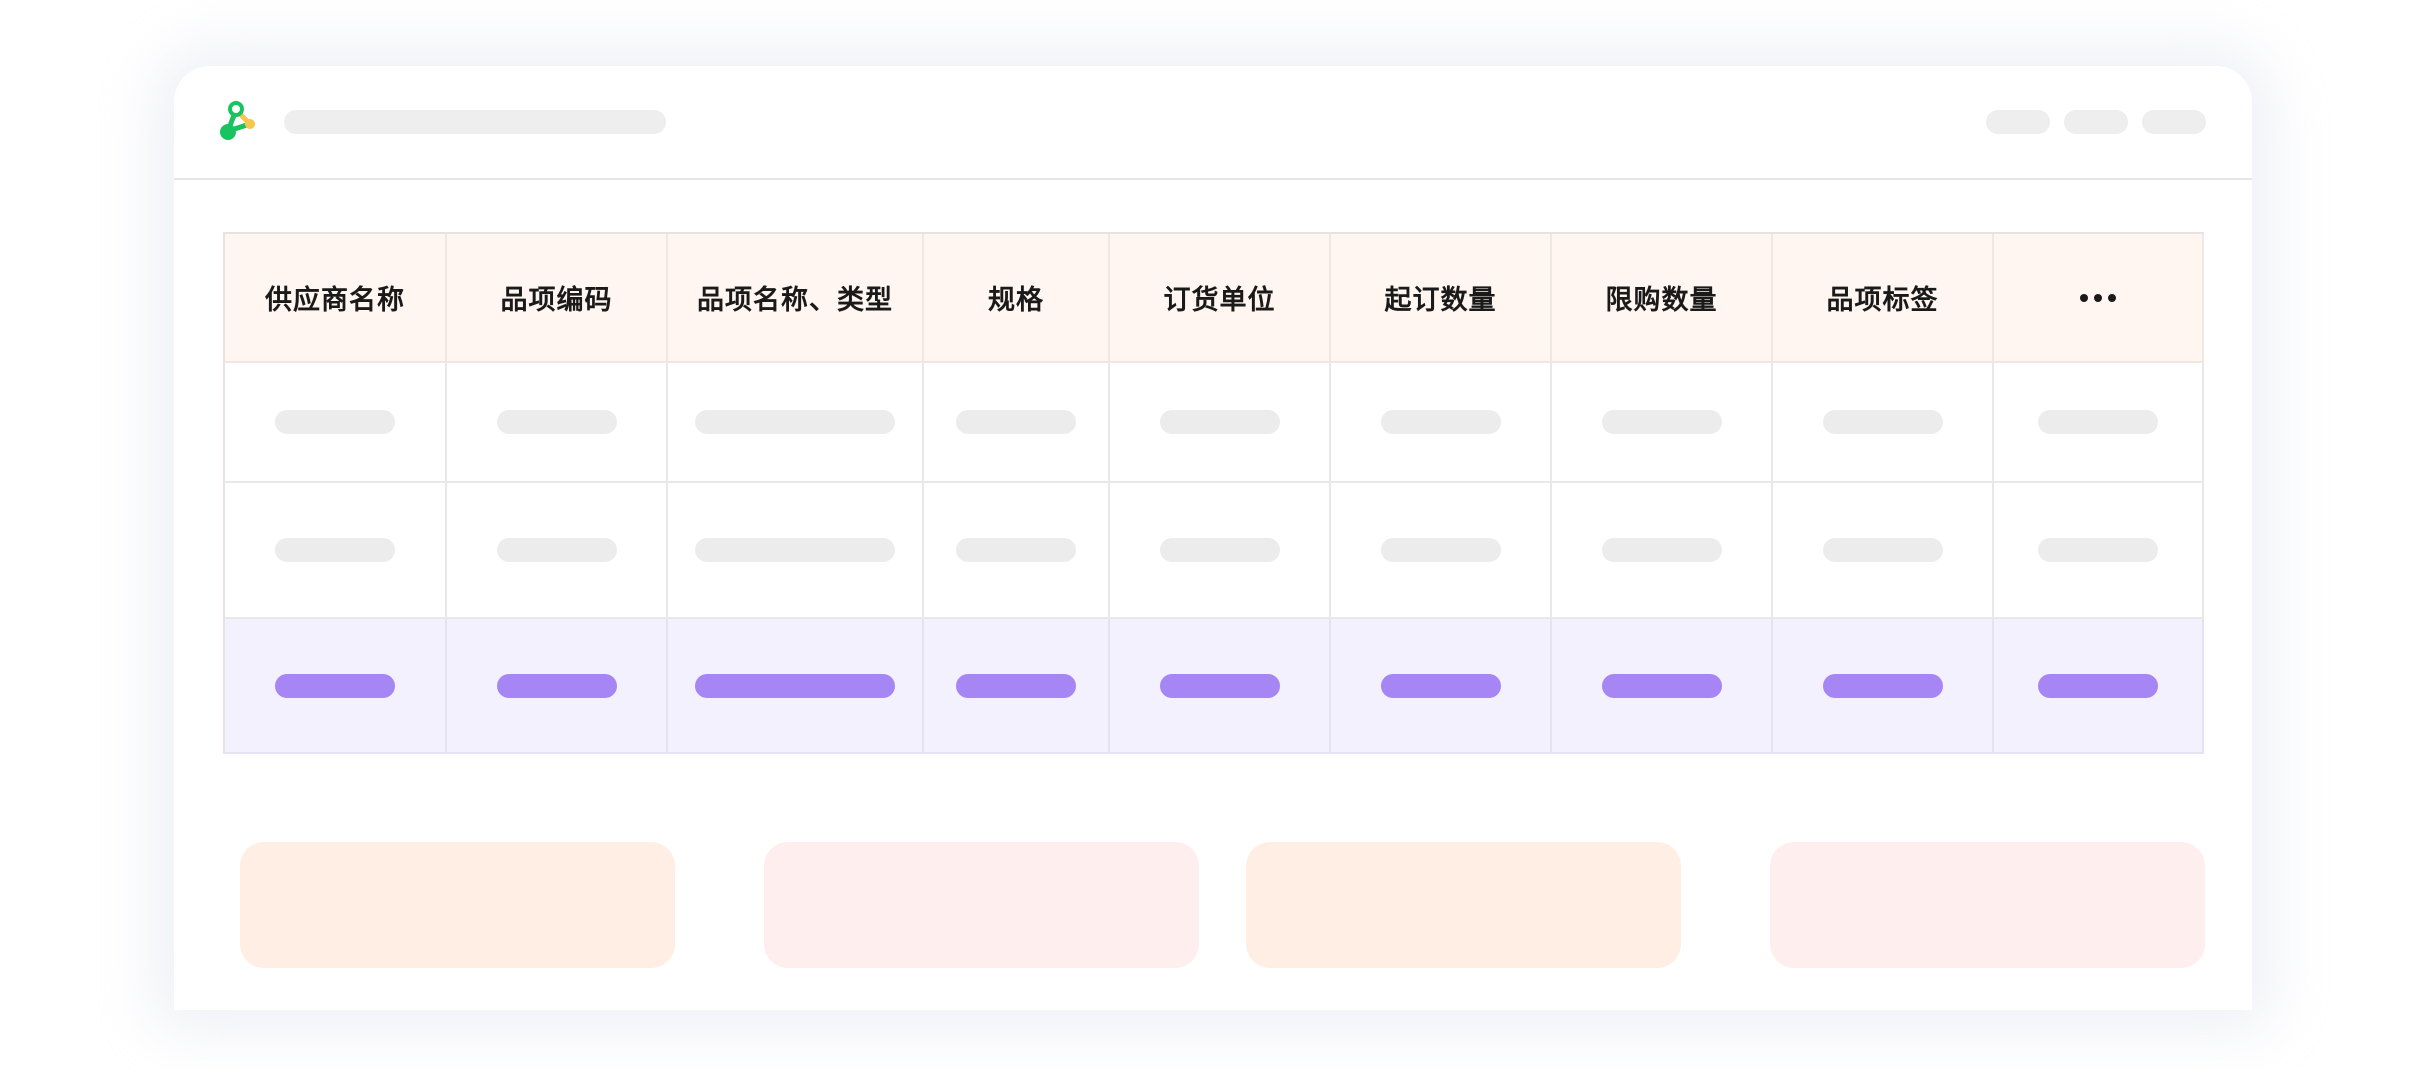  I want to click on column-header-purchase-limit: 限购数量, so click(1662, 298).